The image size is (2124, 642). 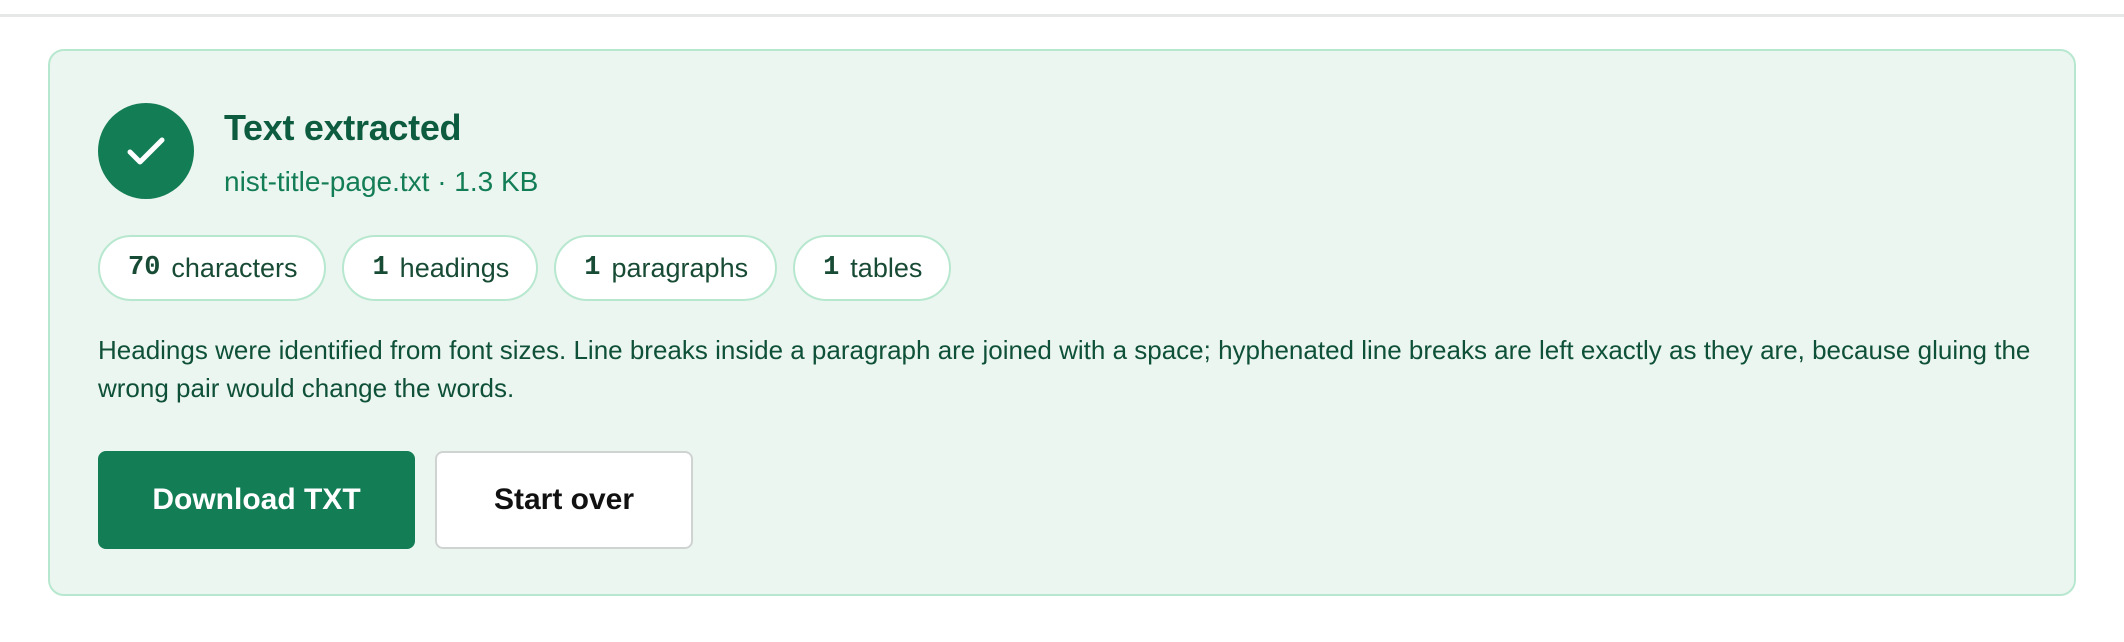 I want to click on stat-tables: 1 tables, so click(x=872, y=268).